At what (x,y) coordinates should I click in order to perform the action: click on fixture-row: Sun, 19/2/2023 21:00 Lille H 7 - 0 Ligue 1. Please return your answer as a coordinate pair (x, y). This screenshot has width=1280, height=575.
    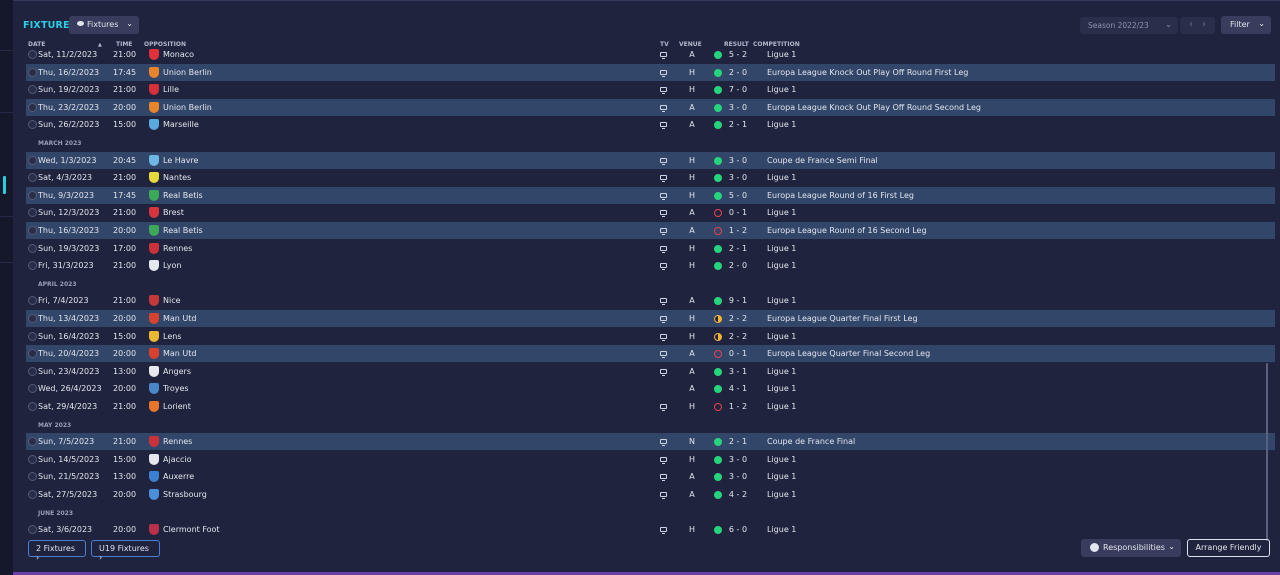
    Looking at the image, I should click on (650, 89).